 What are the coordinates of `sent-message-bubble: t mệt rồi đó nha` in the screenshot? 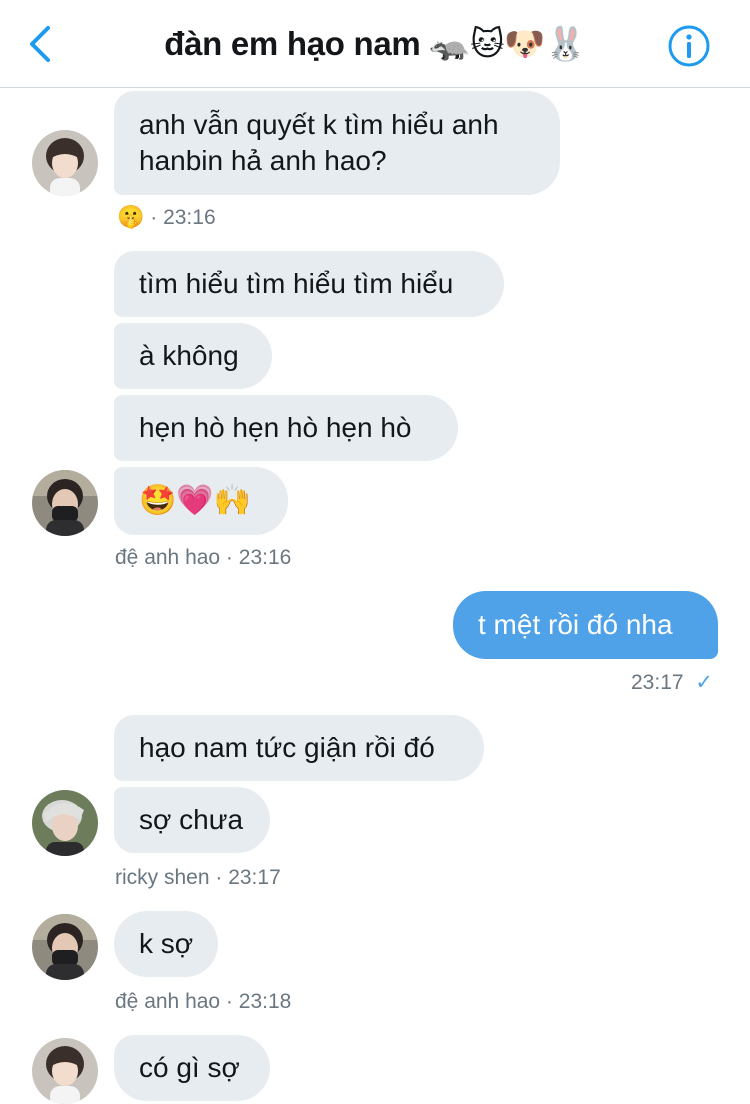 It's located at (585, 625).